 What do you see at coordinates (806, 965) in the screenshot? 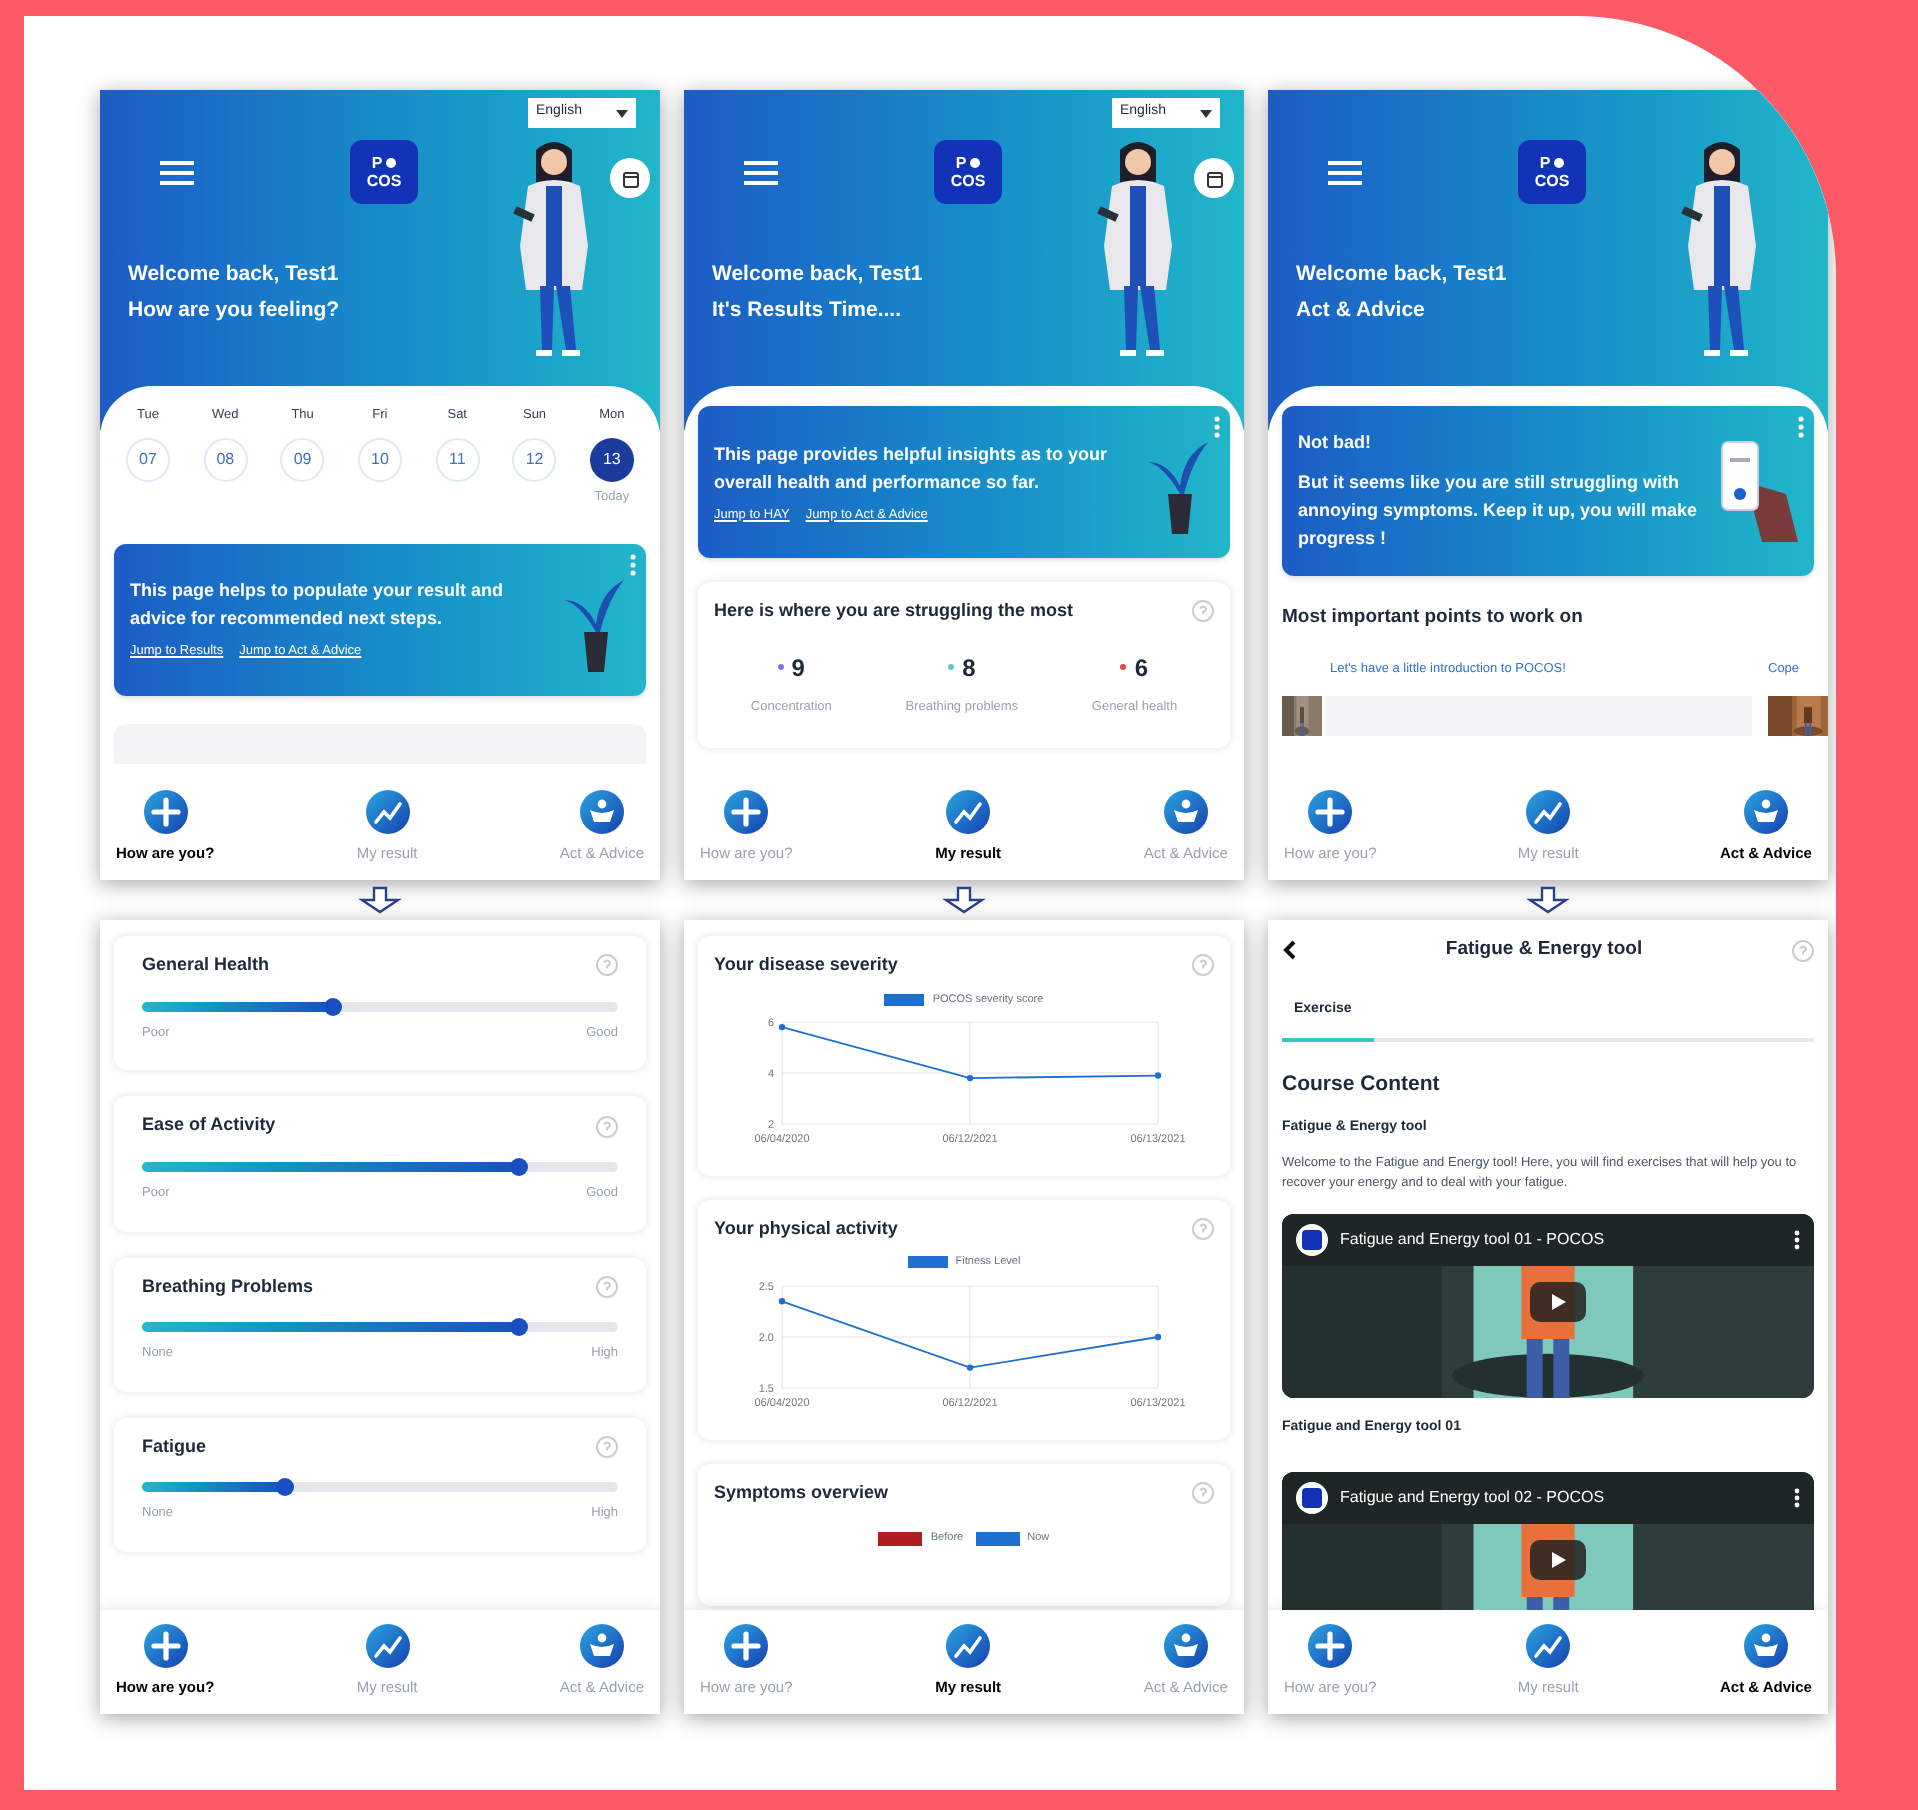
I see `card-title: Your disease severity` at bounding box center [806, 965].